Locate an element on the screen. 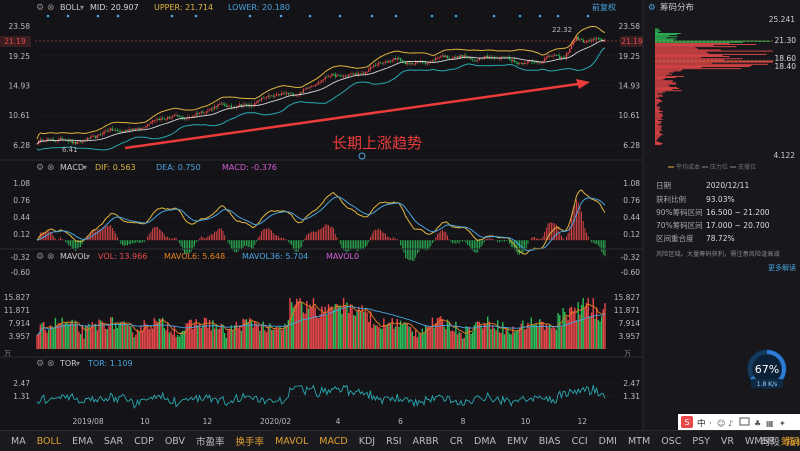 The height and width of the screenshot is (451, 800). emoji-icon: ☺ is located at coordinates (721, 423).